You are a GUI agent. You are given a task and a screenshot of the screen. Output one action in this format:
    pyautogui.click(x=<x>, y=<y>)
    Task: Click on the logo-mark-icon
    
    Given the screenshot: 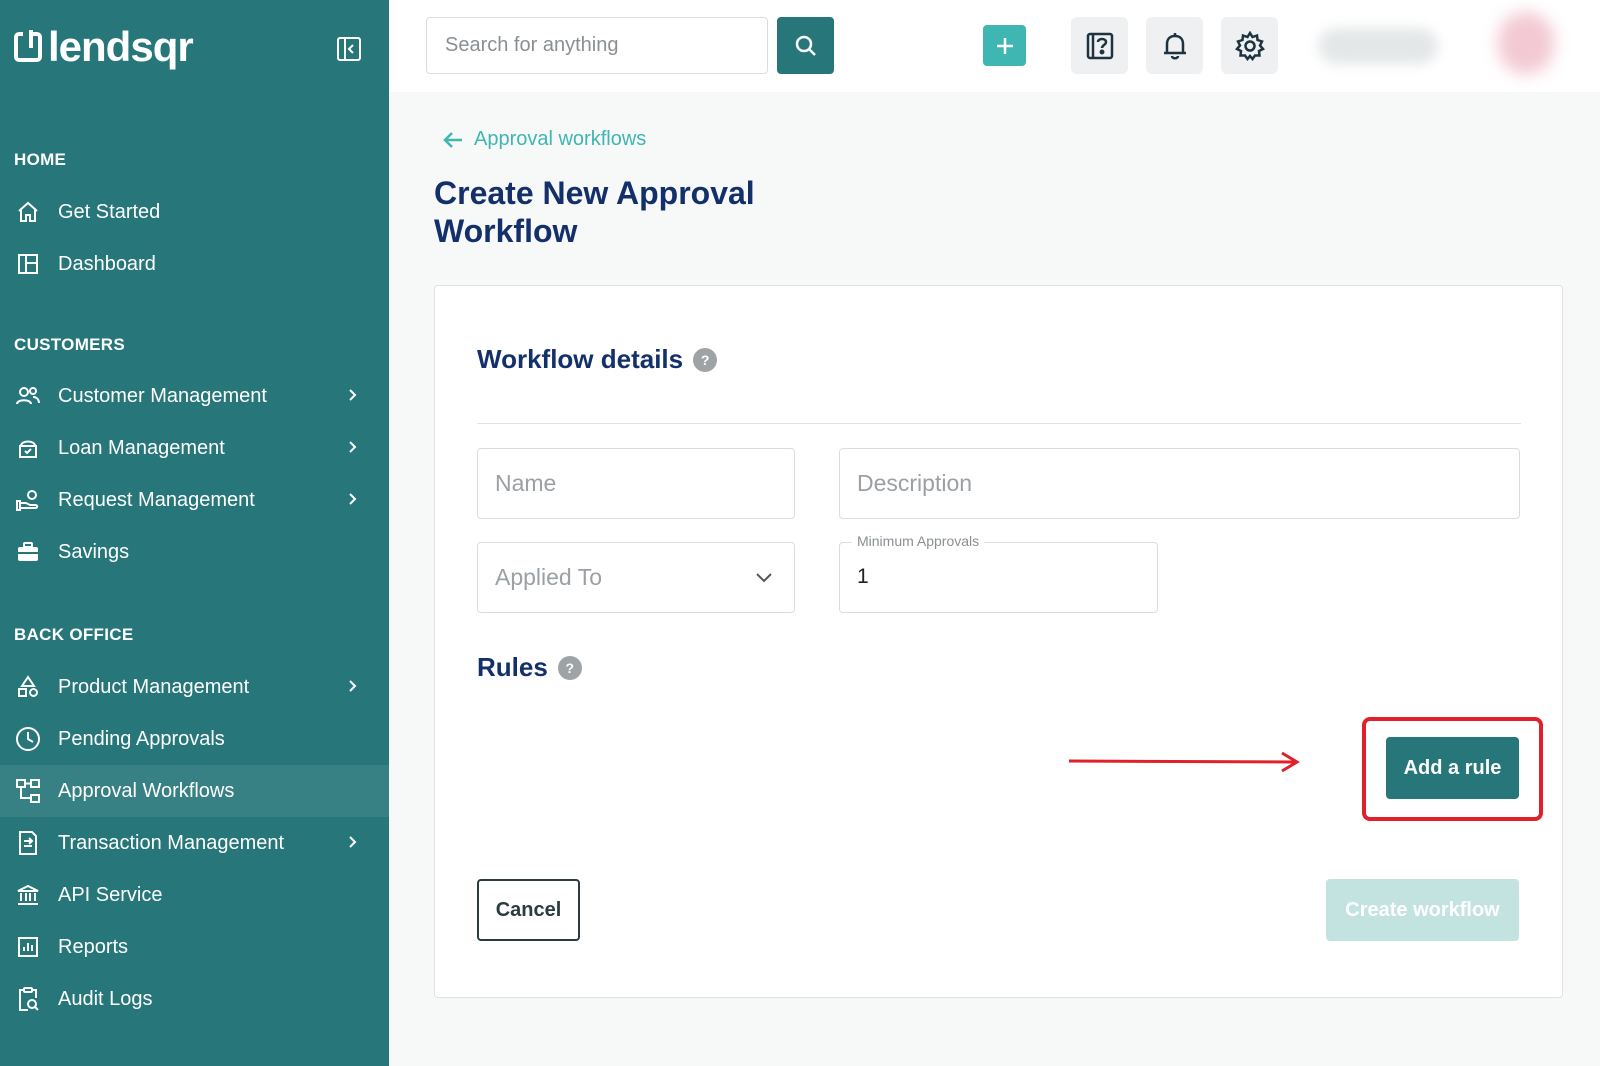 What is the action you would take?
    pyautogui.click(x=28, y=46)
    